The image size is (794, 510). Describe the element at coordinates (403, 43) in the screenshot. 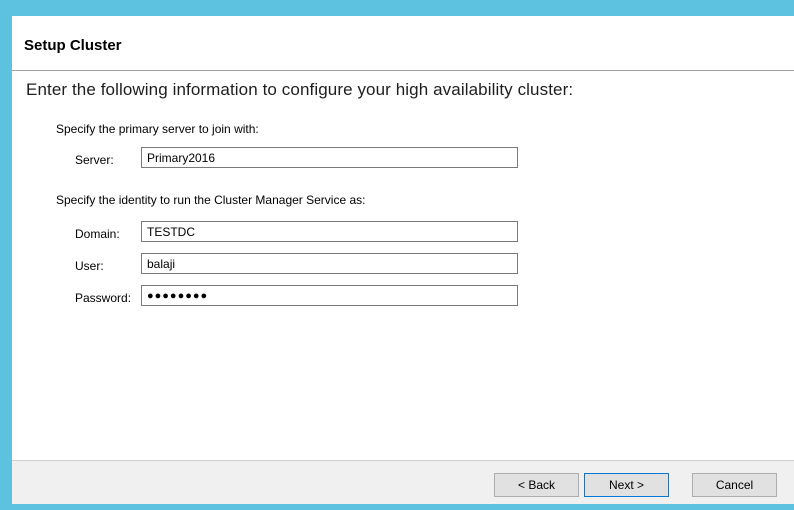

I see `dialog-header: Setup Cluster` at that location.